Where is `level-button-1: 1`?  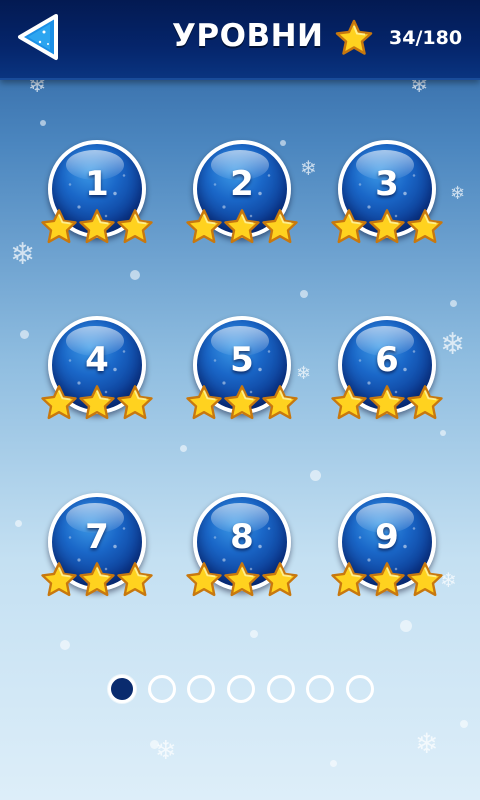
level-button-1: 1 is located at coordinates (97, 196).